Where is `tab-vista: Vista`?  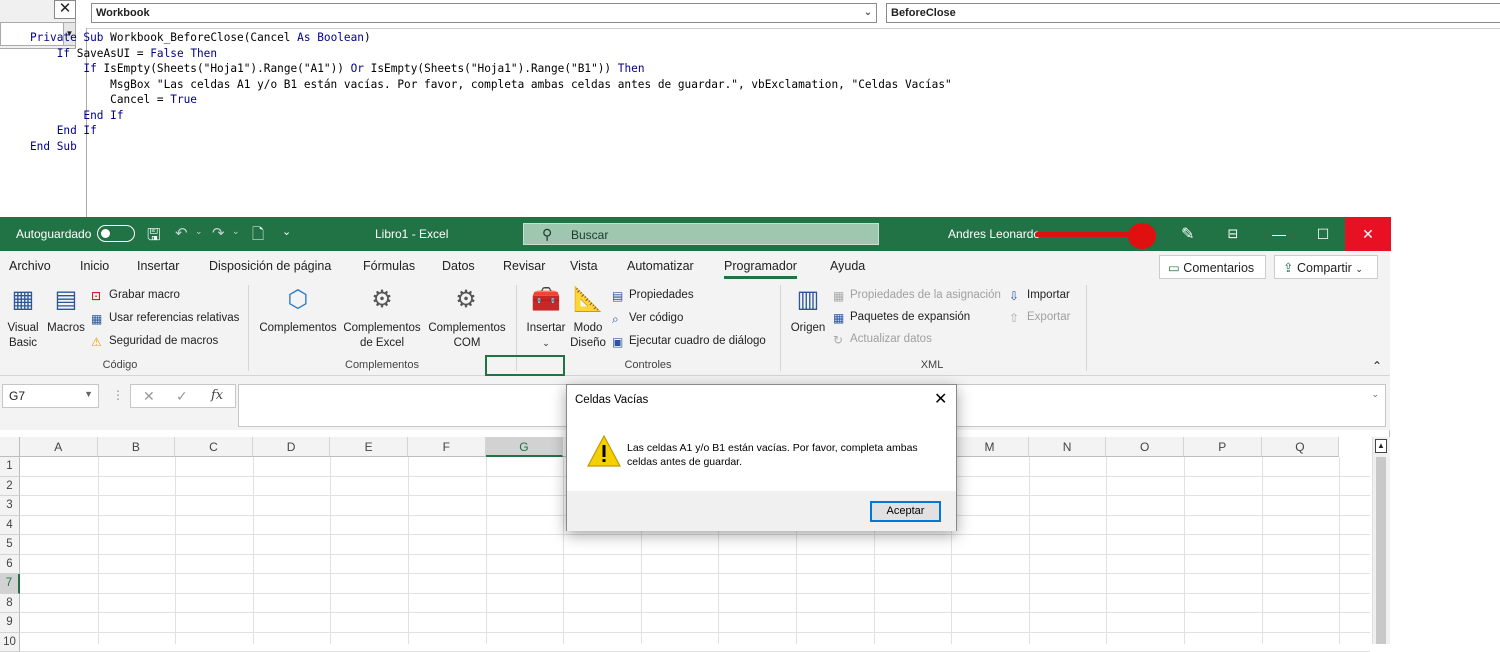 tab-vista: Vista is located at coordinates (584, 266).